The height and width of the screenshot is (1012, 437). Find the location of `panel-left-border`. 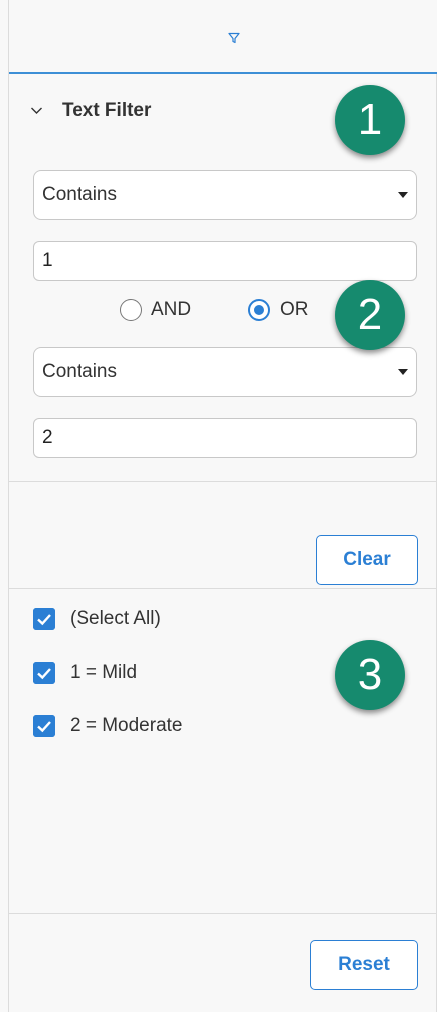

panel-left-border is located at coordinates (8, 506).